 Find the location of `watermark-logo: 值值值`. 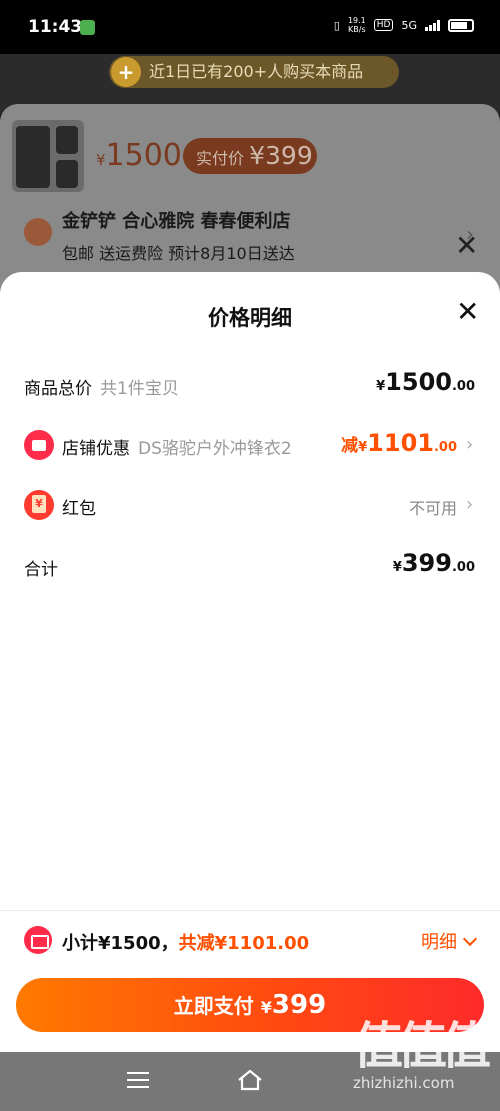

watermark-logo: 值值值 is located at coordinates (422, 1046).